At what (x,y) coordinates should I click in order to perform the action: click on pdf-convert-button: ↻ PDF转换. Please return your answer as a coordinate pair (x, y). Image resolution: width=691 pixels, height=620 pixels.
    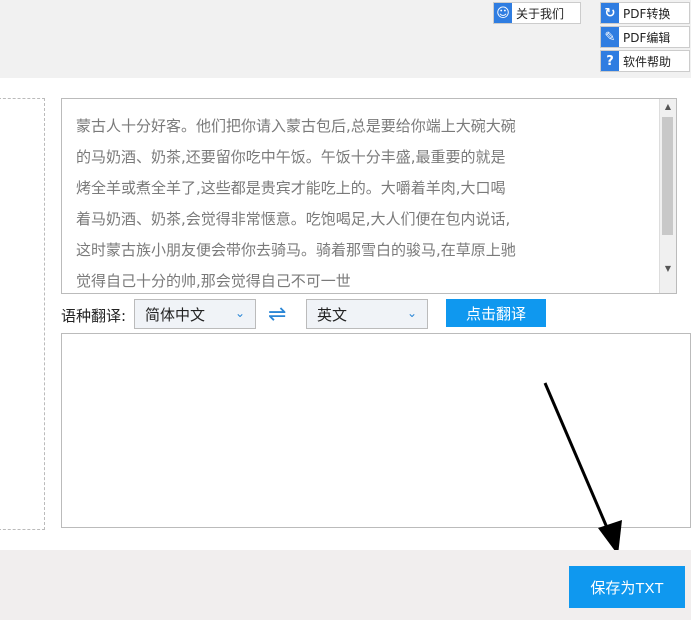
    Looking at the image, I should click on (645, 13).